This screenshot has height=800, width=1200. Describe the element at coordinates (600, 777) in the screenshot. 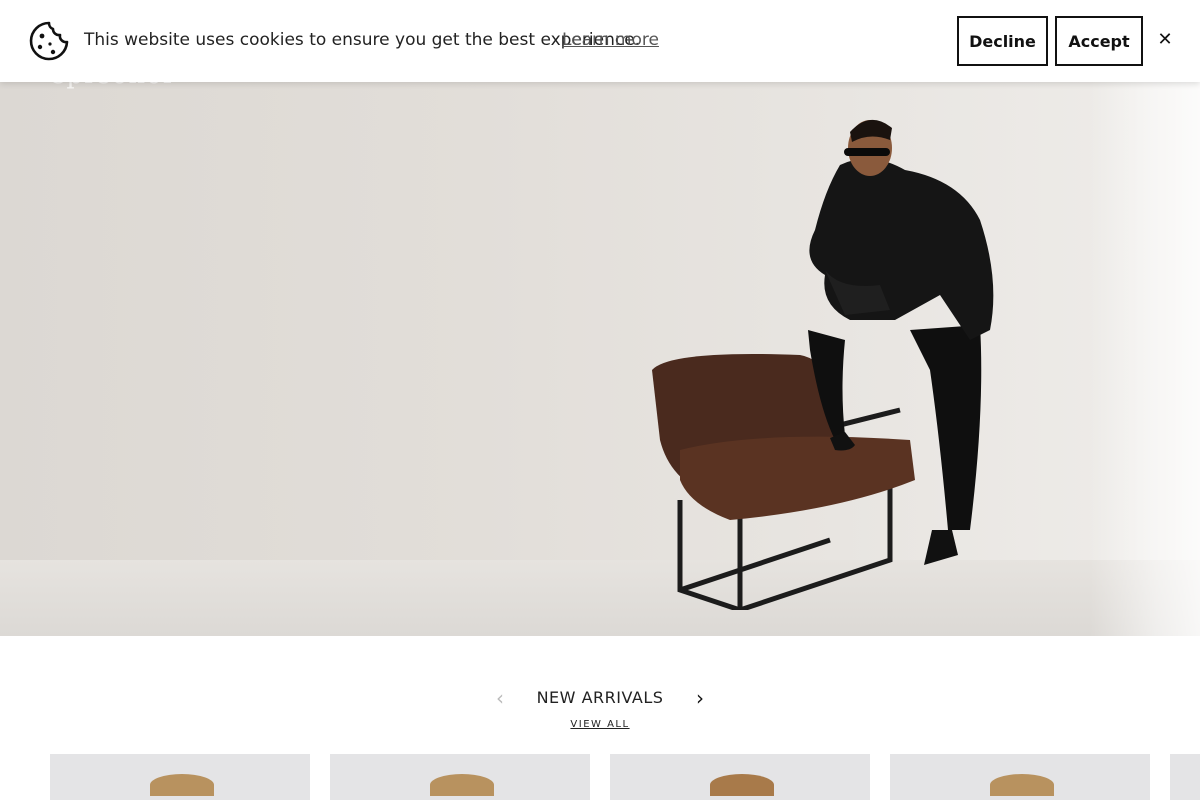

I see `product-carousel` at that location.